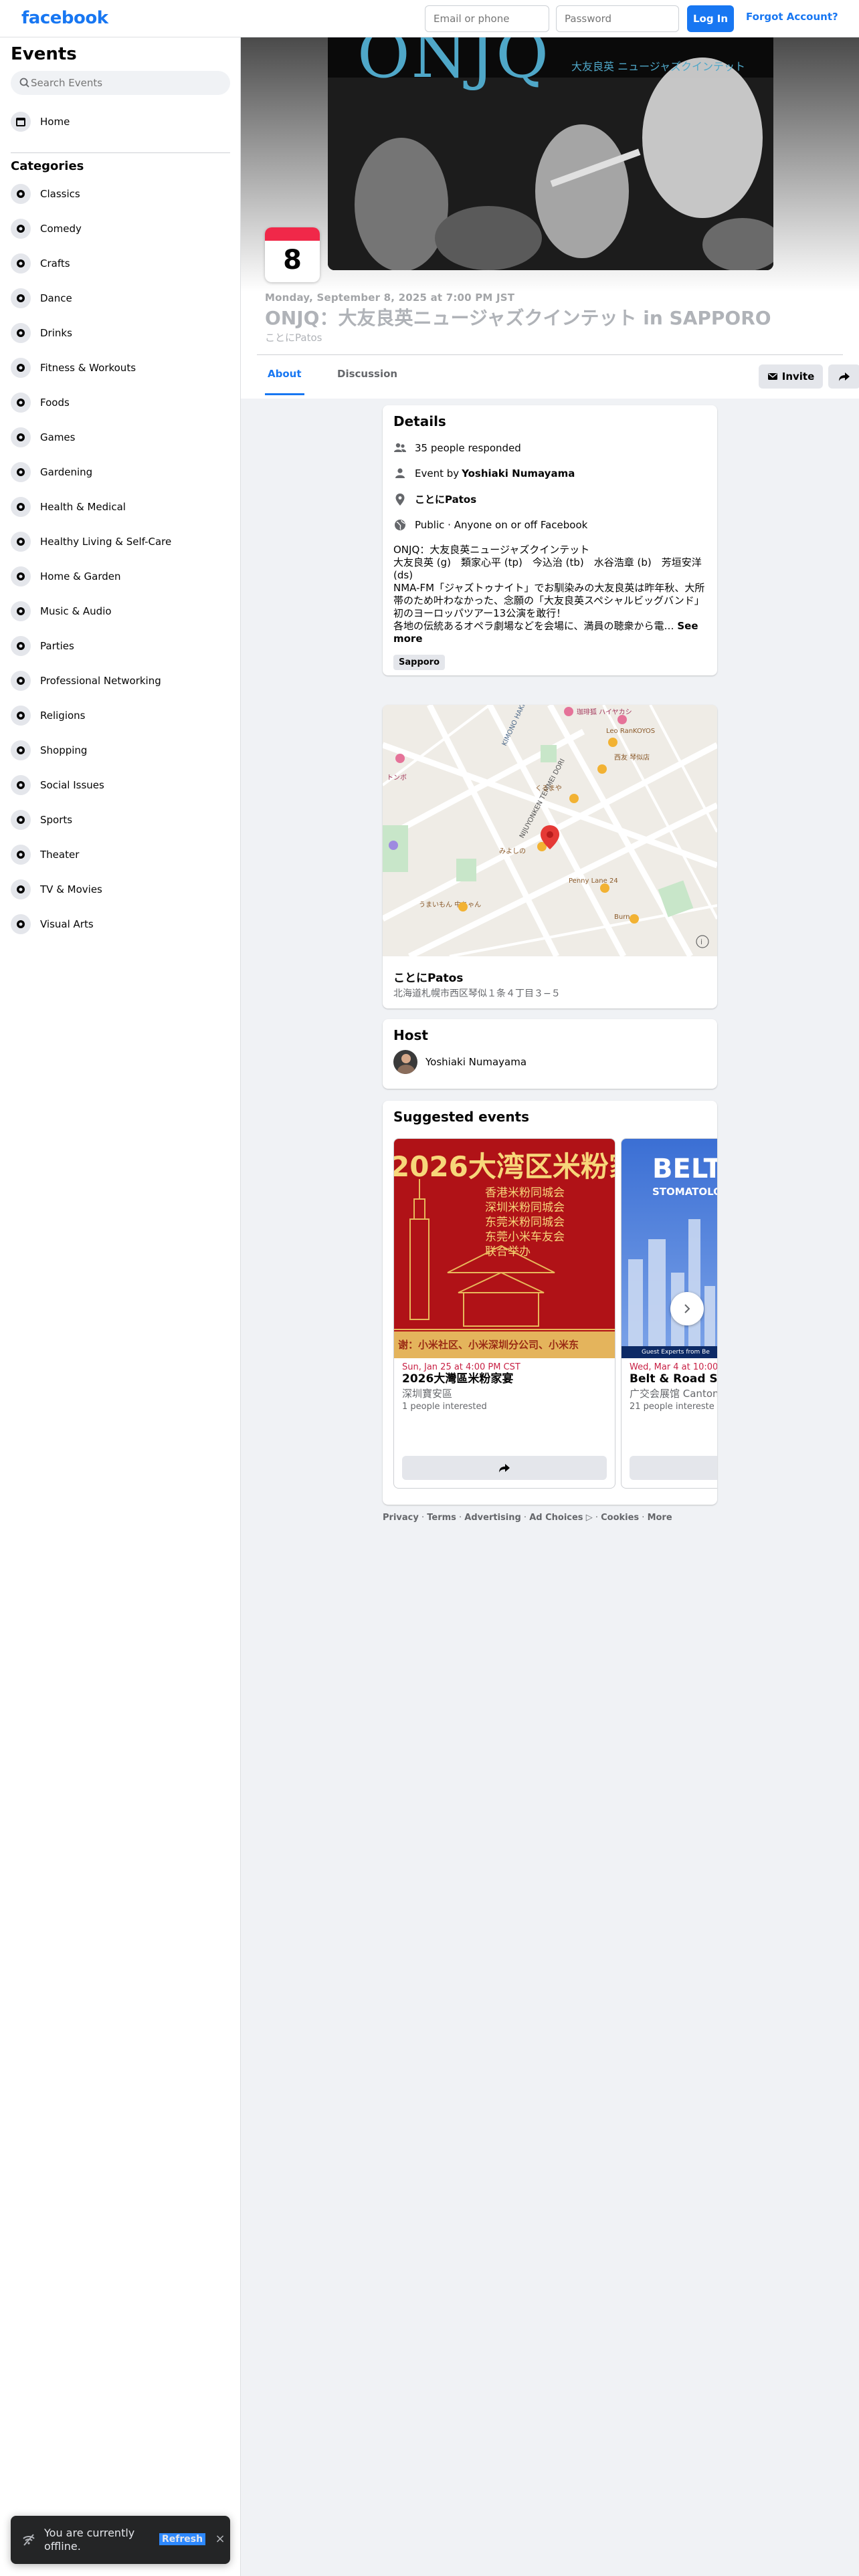 Image resolution: width=859 pixels, height=2576 pixels. Describe the element at coordinates (487, 18) in the screenshot. I see `email-field` at that location.